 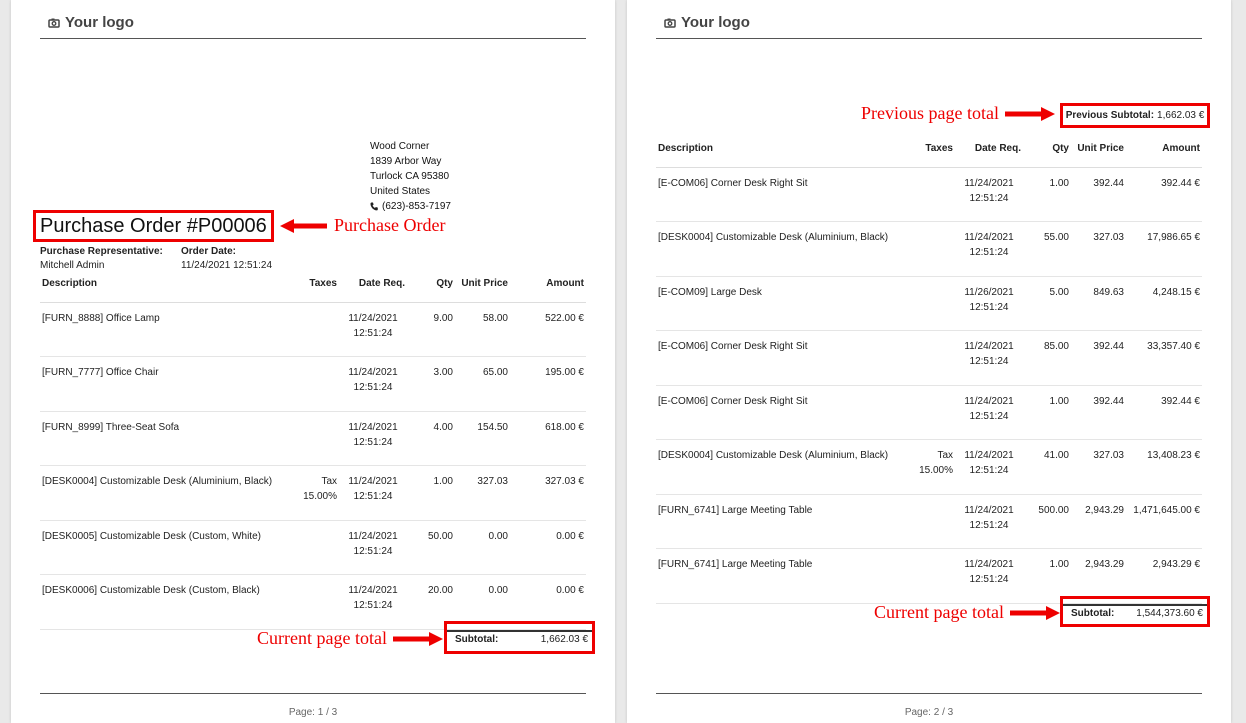 I want to click on line-unit-price: 65.00, so click(x=482, y=384).